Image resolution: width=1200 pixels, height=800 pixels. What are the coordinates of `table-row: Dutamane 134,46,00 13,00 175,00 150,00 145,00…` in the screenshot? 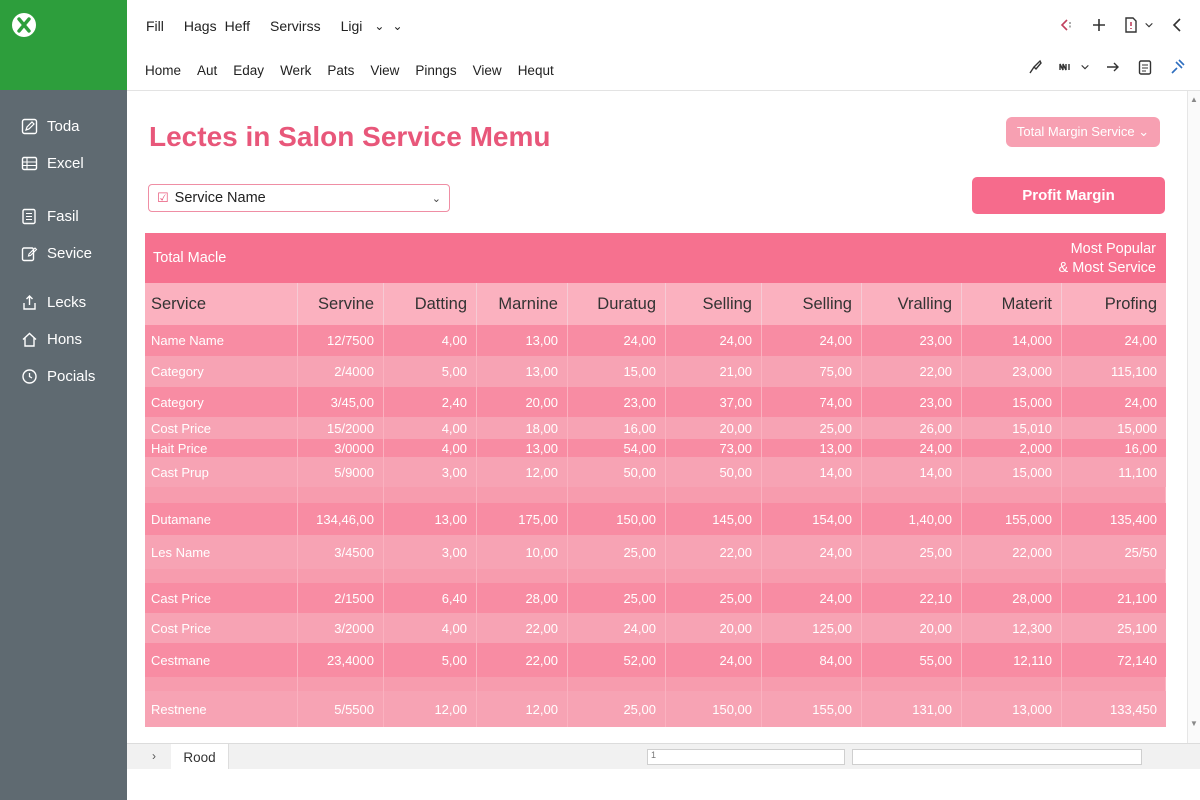 It's located at (655, 519).